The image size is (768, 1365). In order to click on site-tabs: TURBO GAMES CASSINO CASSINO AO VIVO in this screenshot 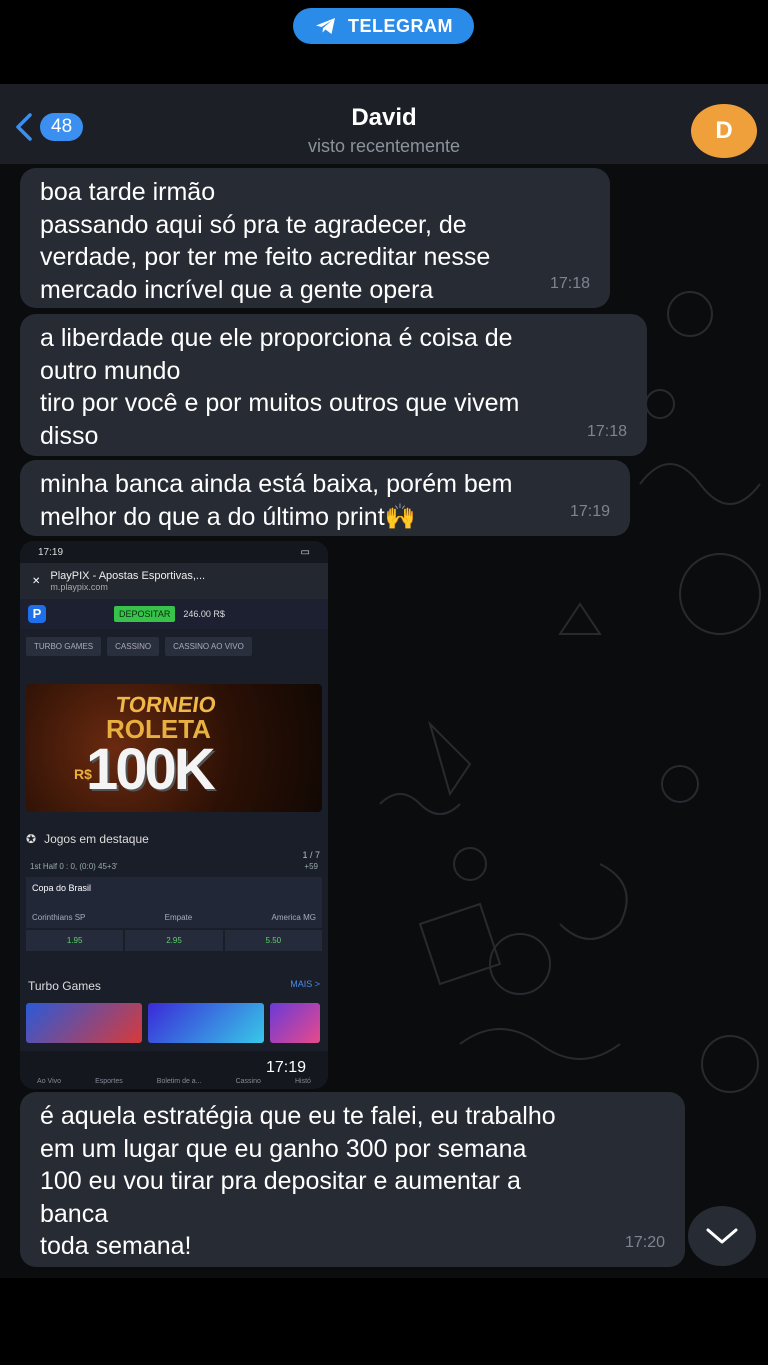, I will do `click(174, 646)`.